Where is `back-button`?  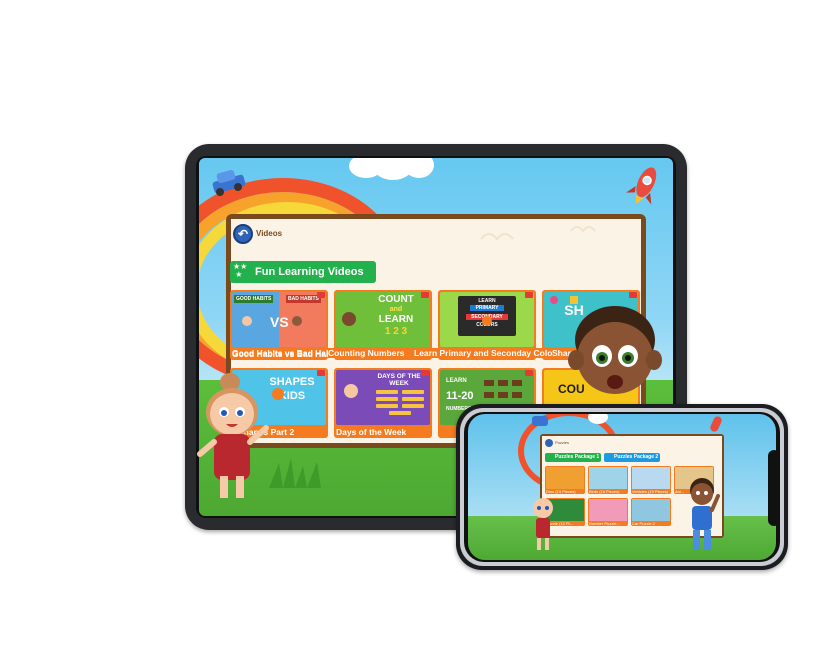 back-button is located at coordinates (549, 443).